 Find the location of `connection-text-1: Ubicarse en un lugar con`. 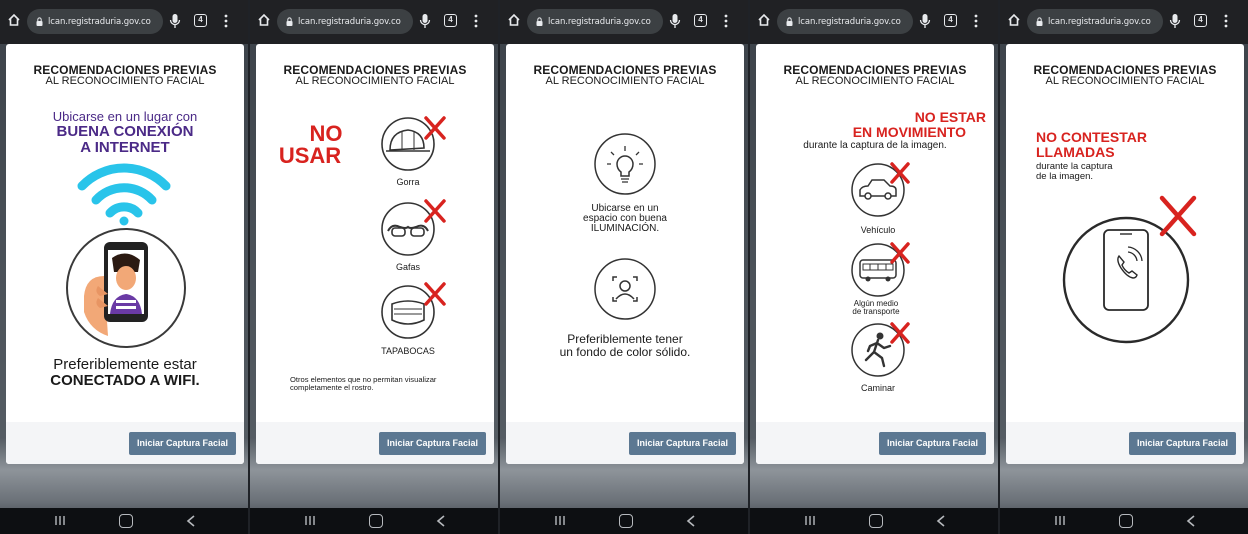

connection-text-1: Ubicarse en un lugar con is located at coordinates (125, 116).